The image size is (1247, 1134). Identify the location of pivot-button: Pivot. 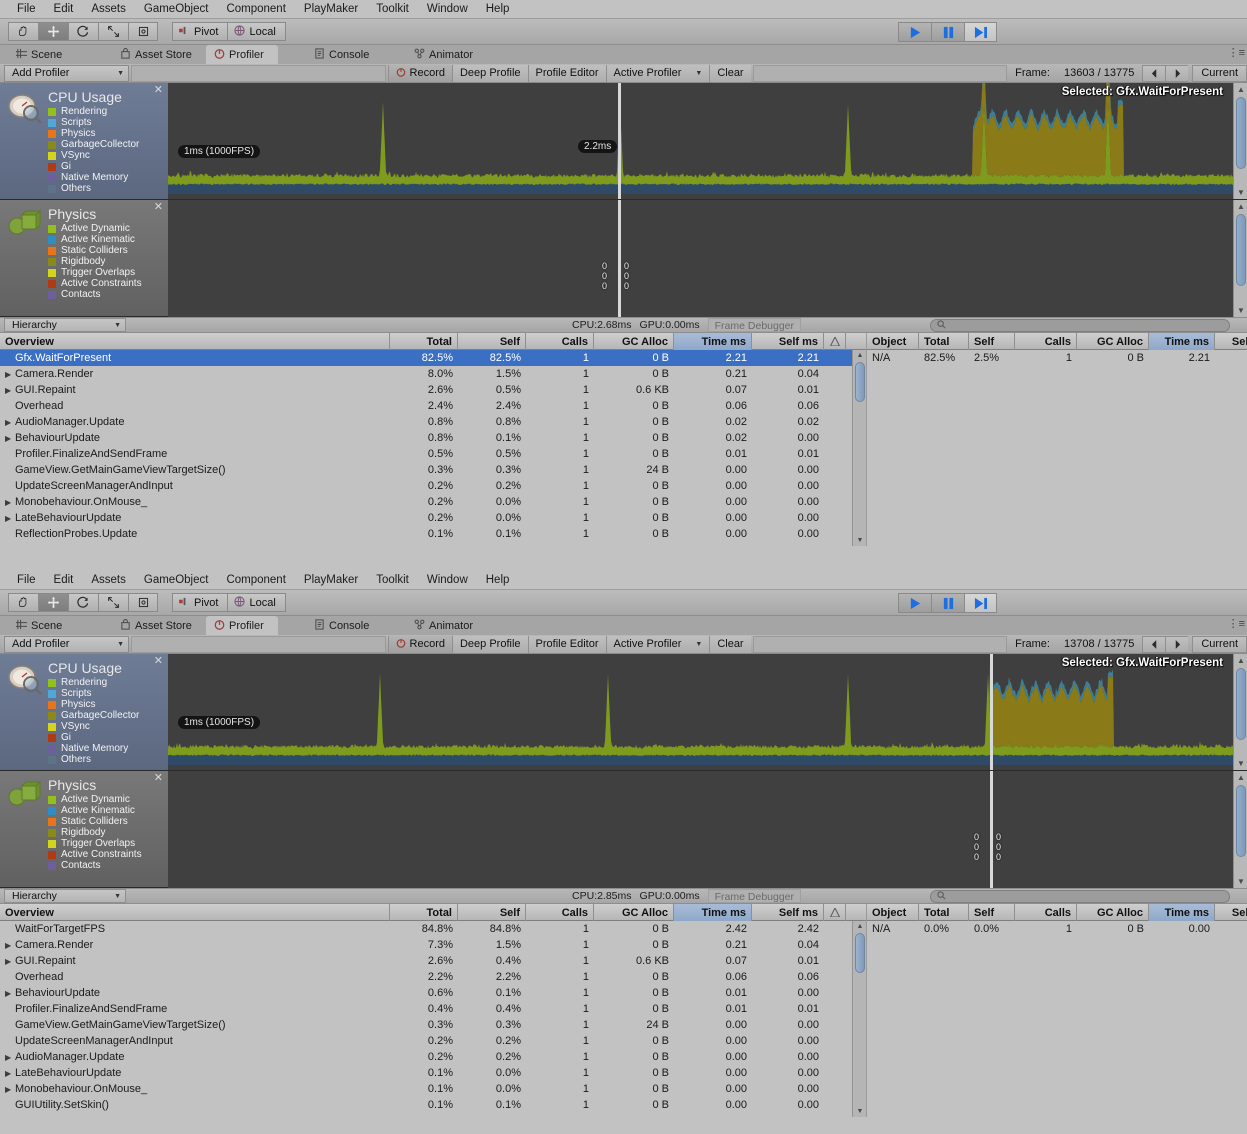
(200, 31).